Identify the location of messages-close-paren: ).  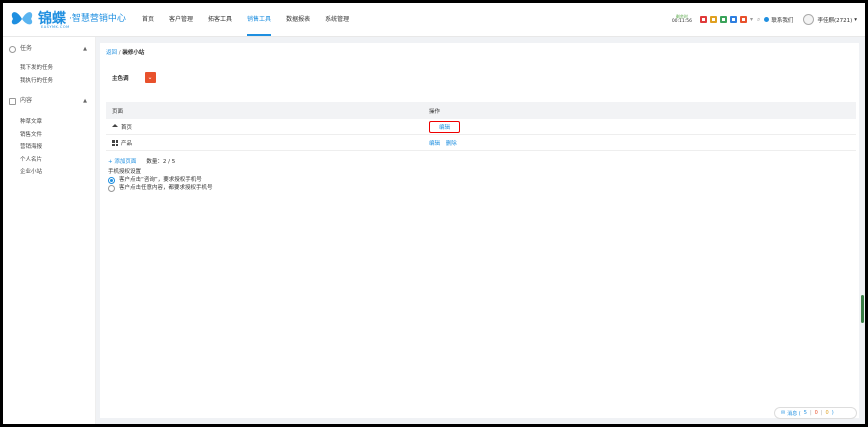
(832, 413).